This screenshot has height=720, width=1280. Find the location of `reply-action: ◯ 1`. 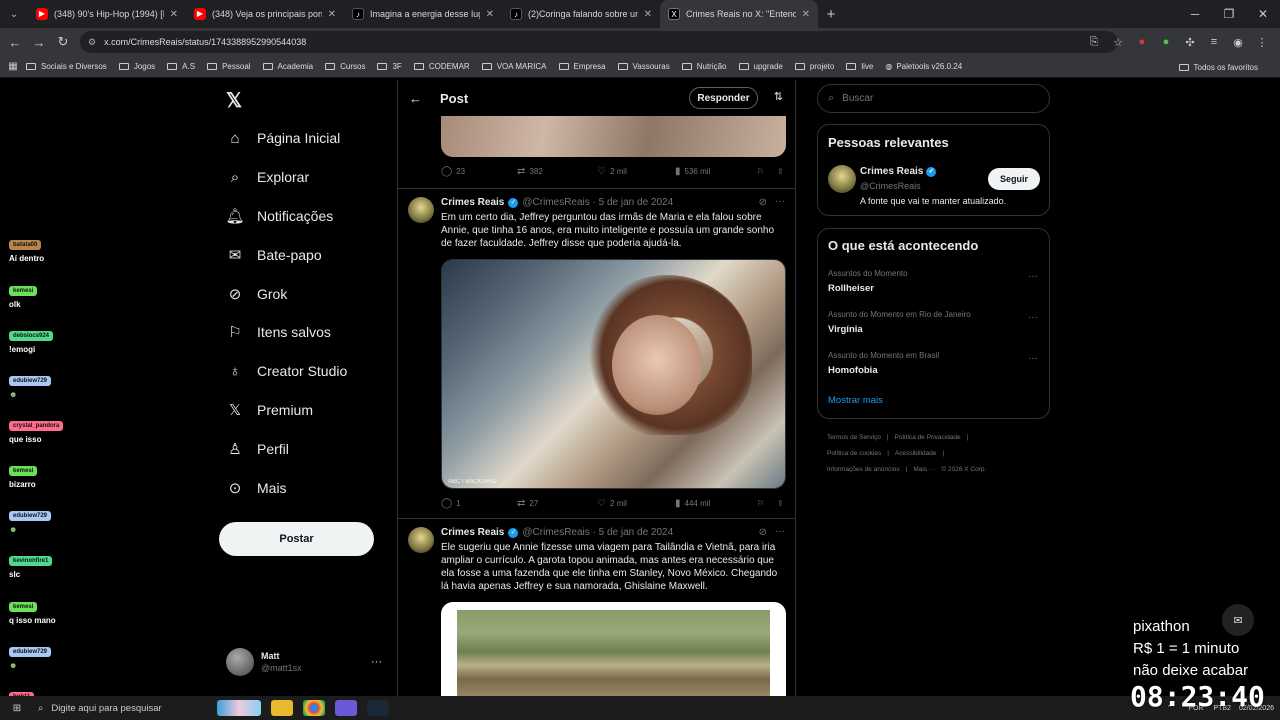

reply-action: ◯ 1 is located at coordinates (479, 503).